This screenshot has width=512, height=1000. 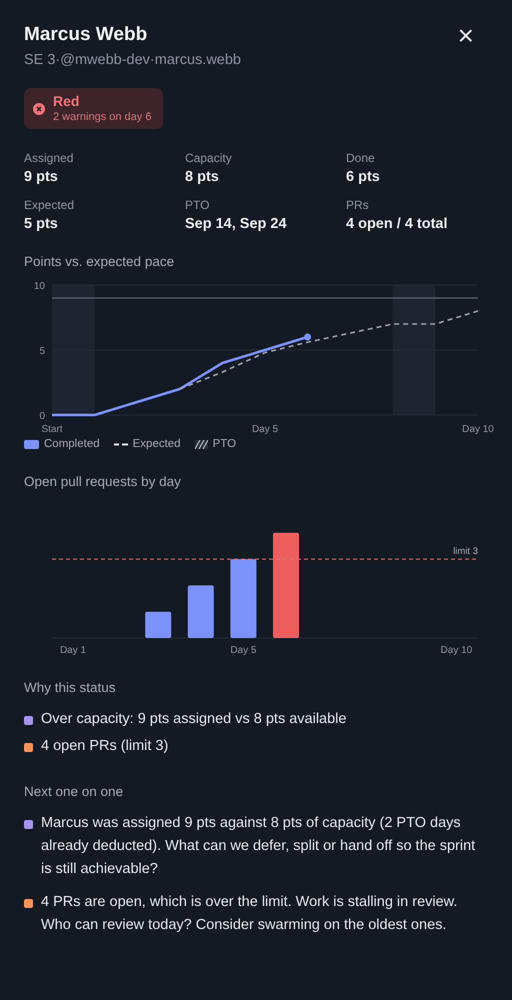 I want to click on bullet-text: 4 PRs are open, which is over the limit. Work is stalling in review. Who can review today? Consider swarming on the oldest ones., so click(x=249, y=914).